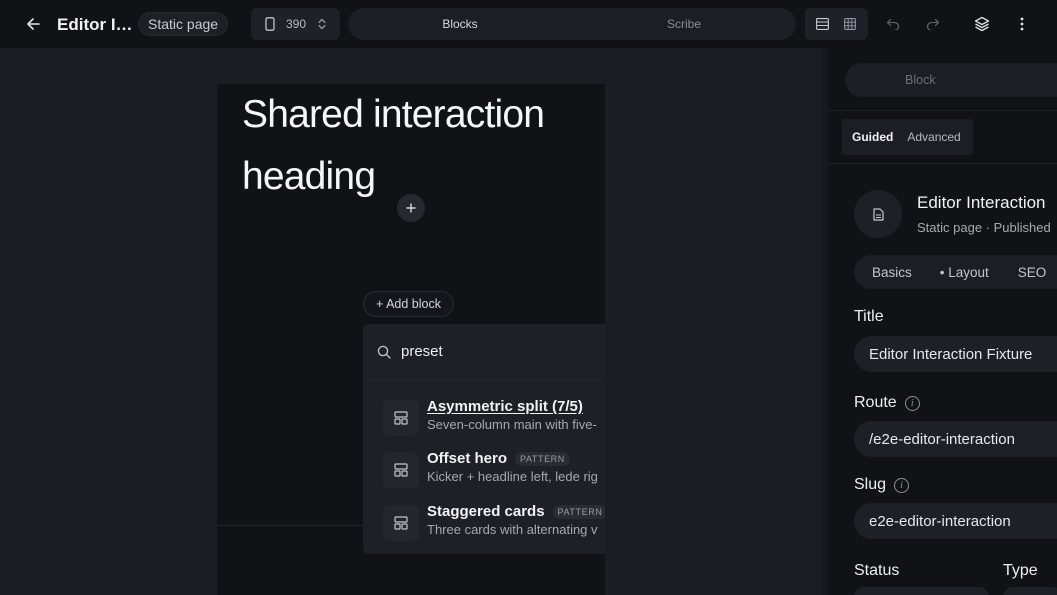 Image resolution: width=1057 pixels, height=595 pixels. I want to click on status-label: Status, so click(877, 570).